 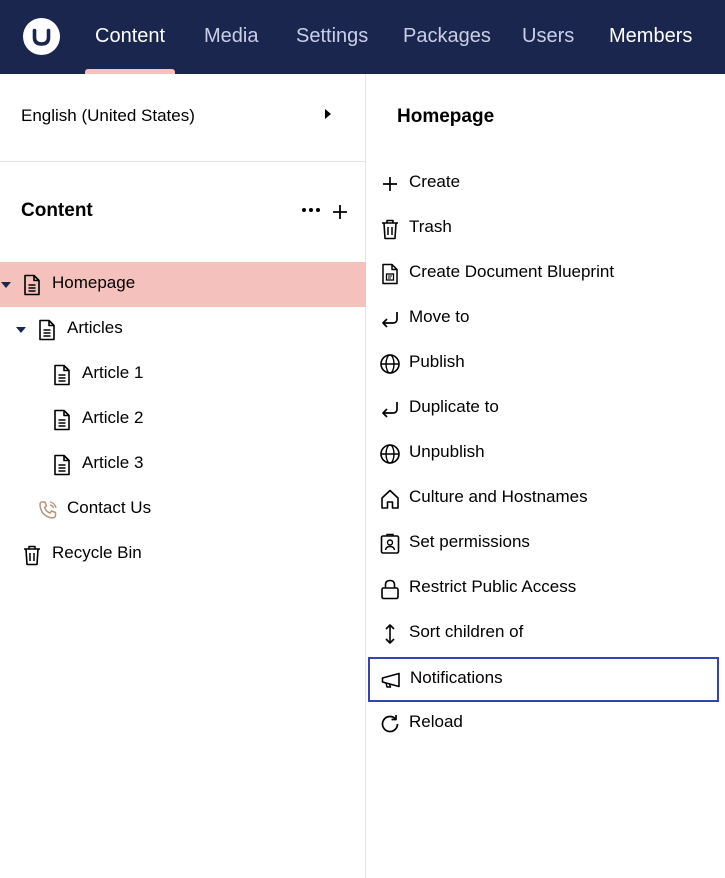 I want to click on nav-tab-packages: Packages, so click(x=447, y=37).